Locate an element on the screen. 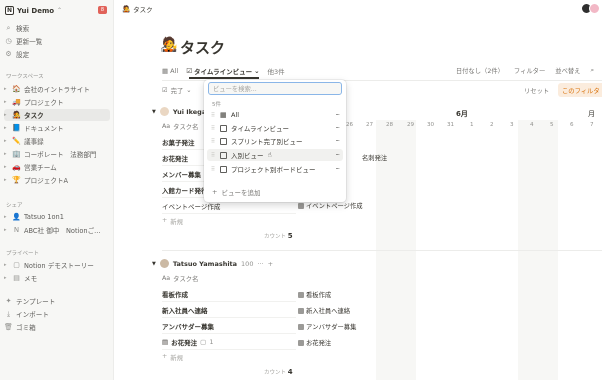 The width and height of the screenshot is (602, 380). notification-badge: 8 is located at coordinates (102, 10).